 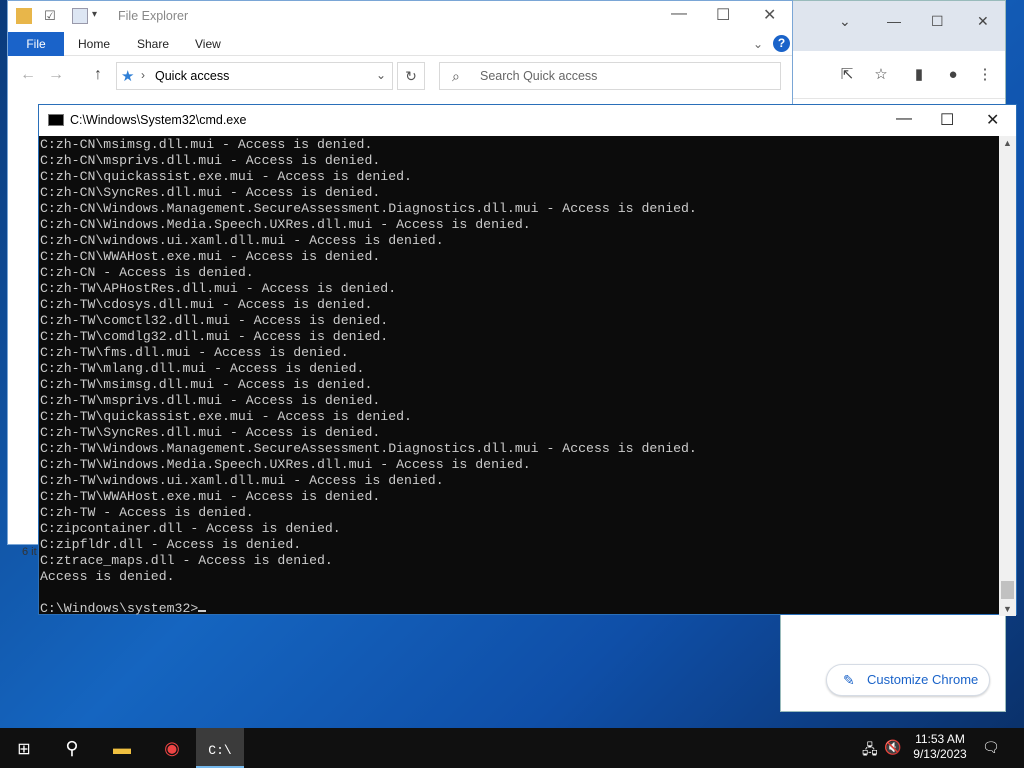 I want to click on notification-icon: 🗨, so click(x=991, y=747).